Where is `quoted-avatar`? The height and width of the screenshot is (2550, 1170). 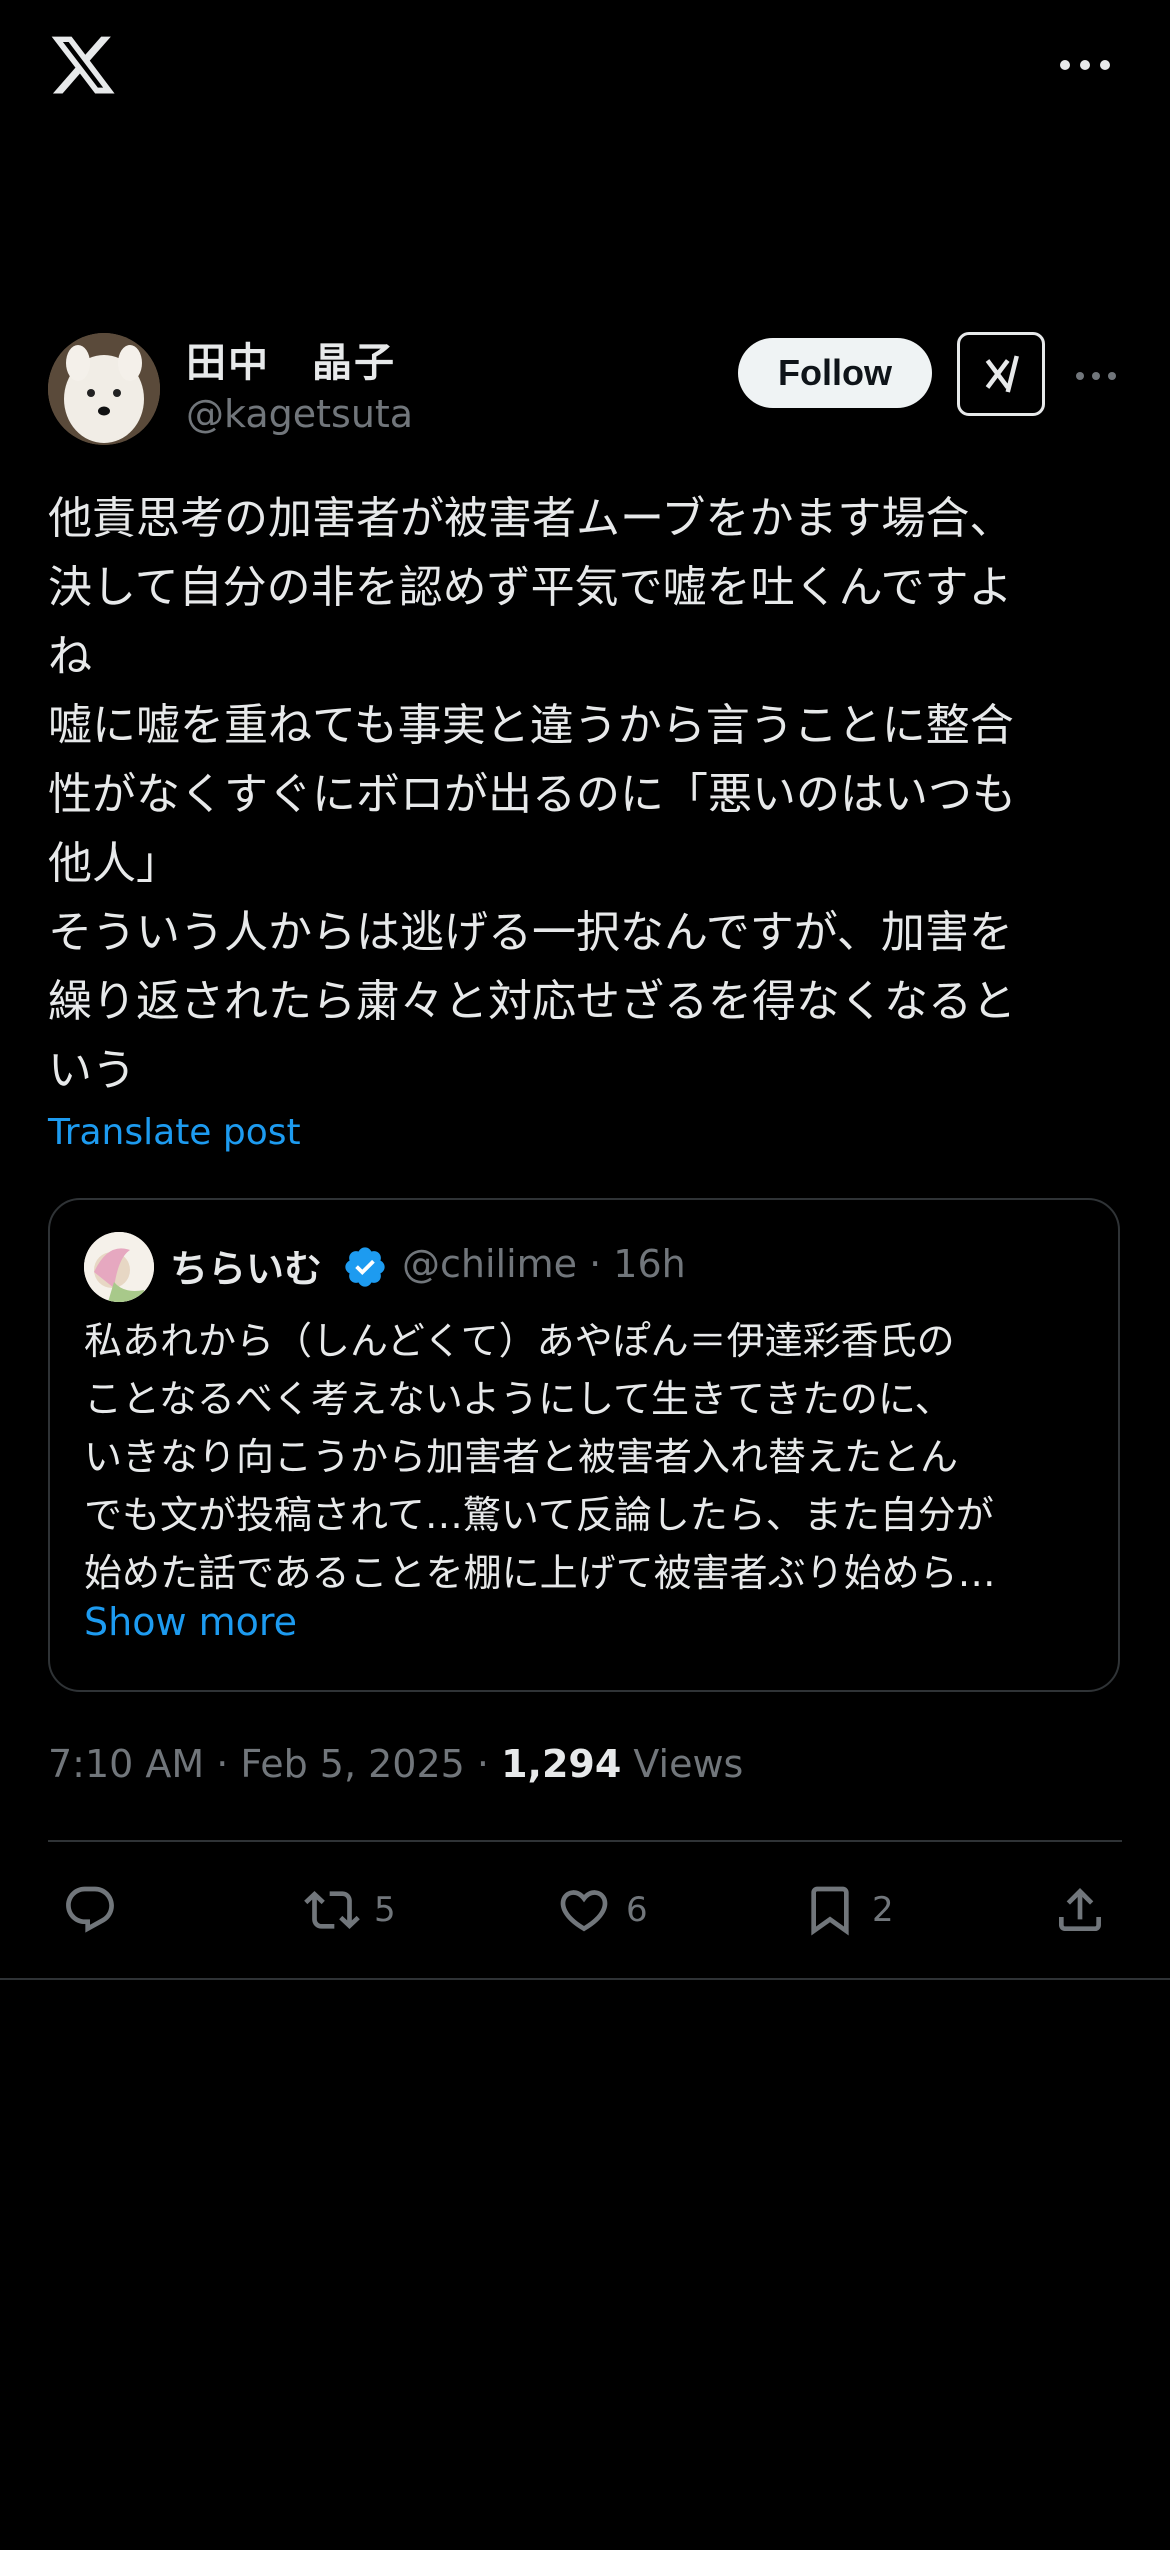 quoted-avatar is located at coordinates (119, 1267).